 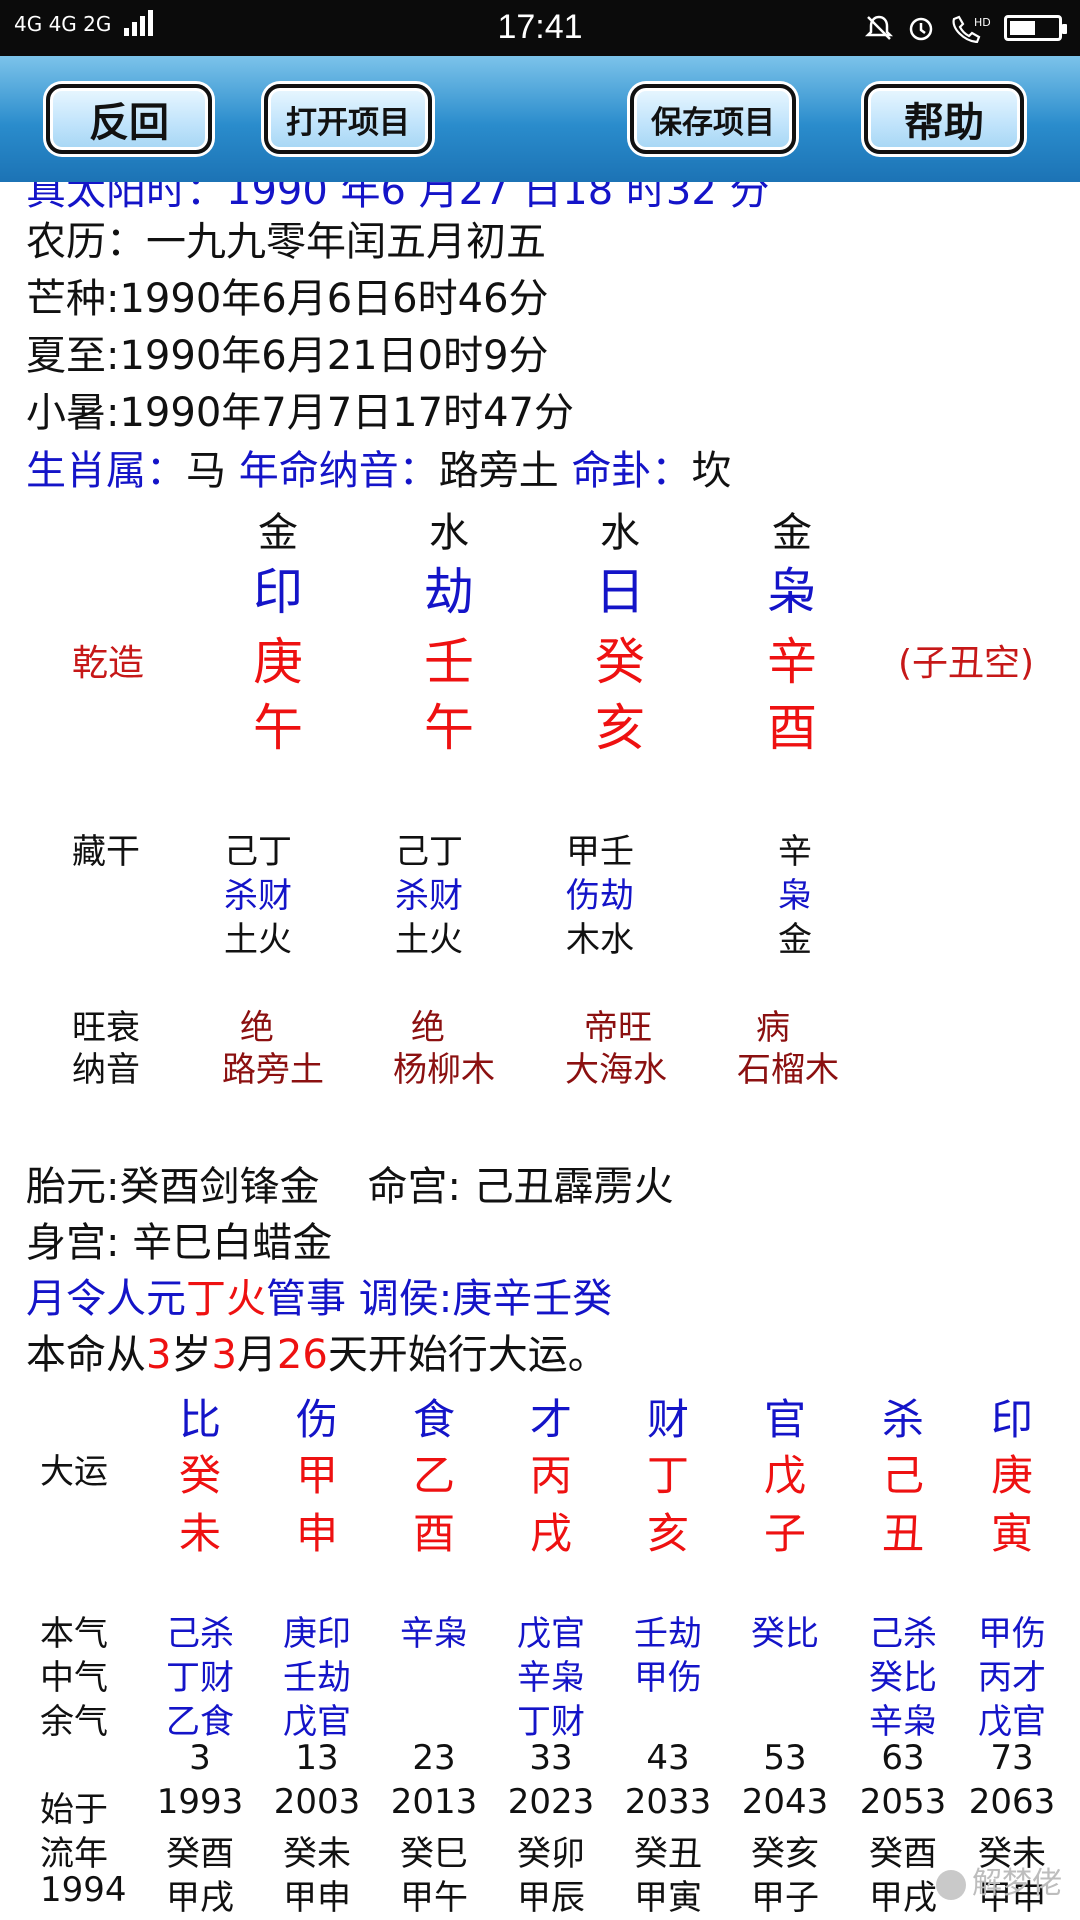 I want to click on dayun-branch: 戌, so click(x=550, y=1533).